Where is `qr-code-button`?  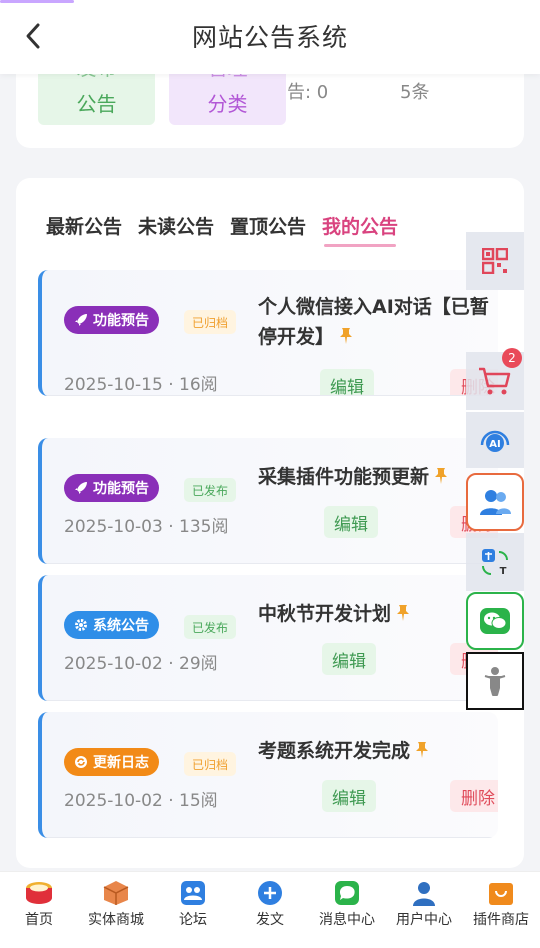
qr-code-button is located at coordinates (495, 261).